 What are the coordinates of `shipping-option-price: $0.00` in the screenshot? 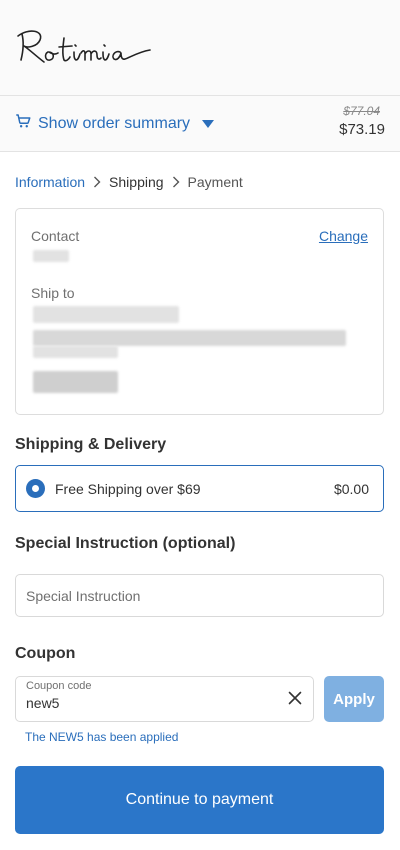 It's located at (351, 488).